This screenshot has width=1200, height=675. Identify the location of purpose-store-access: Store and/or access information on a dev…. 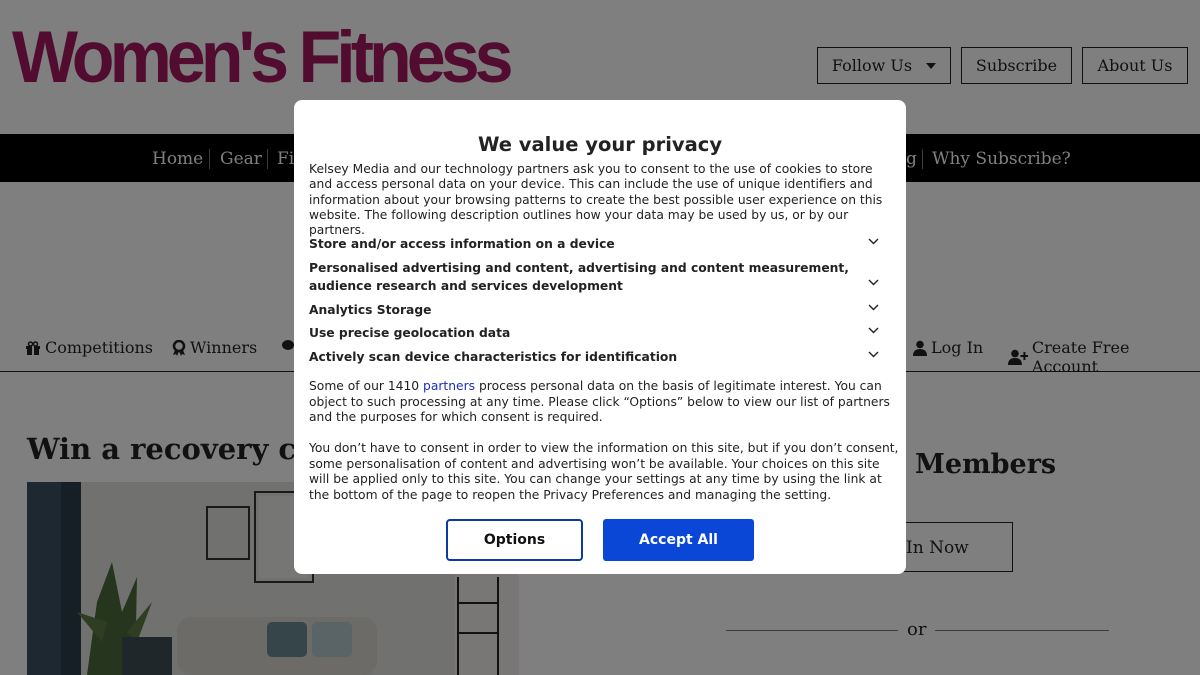
(589, 245).